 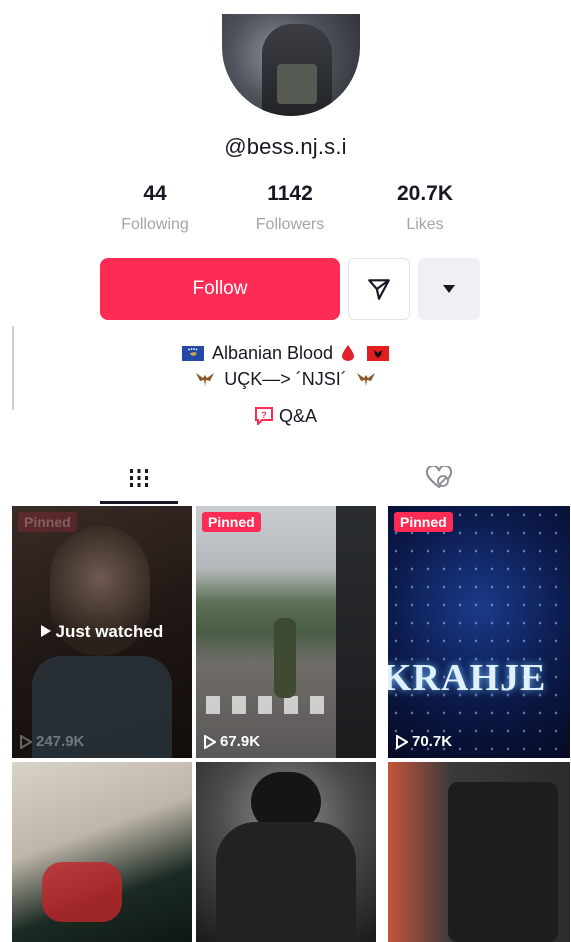 What do you see at coordinates (467, 678) in the screenshot?
I see `thumb-caption: KRAHJE` at bounding box center [467, 678].